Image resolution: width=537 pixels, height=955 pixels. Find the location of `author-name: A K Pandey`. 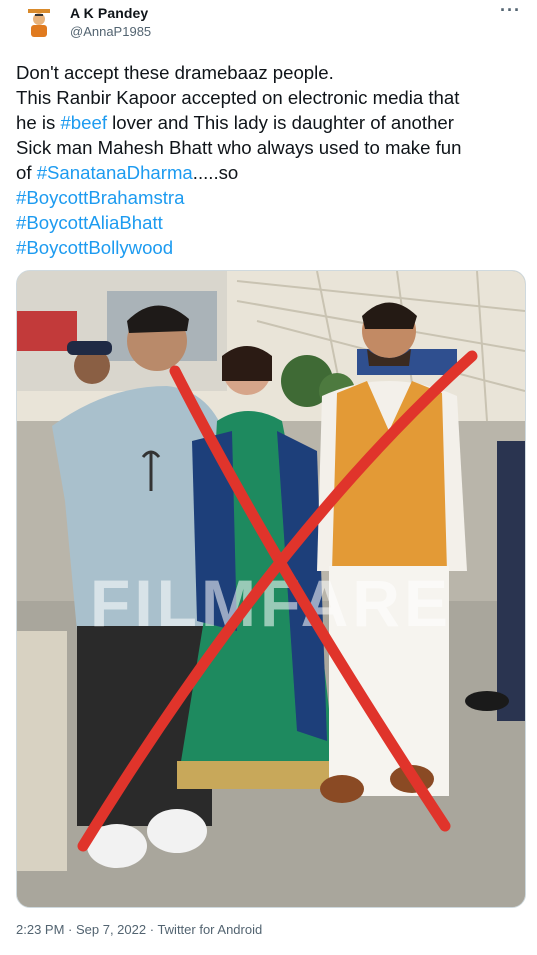

author-name: A K Pandey is located at coordinates (109, 13).